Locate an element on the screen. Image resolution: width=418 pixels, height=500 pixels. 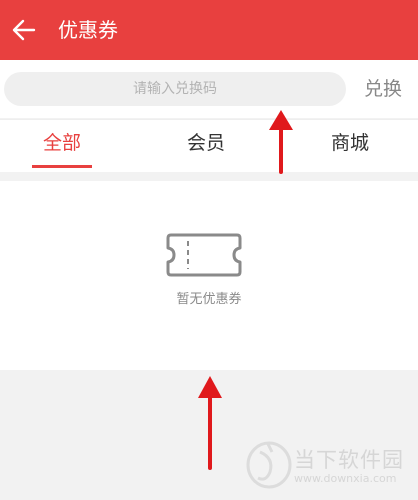
app-header: 优惠券 is located at coordinates (209, 30).